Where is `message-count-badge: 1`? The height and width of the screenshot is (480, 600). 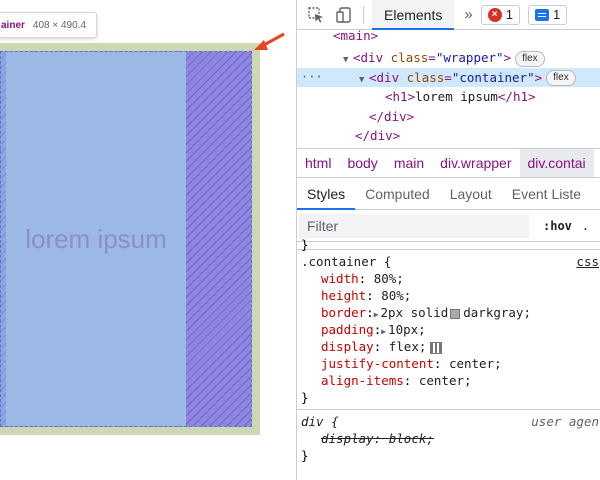
message-count-badge: 1 is located at coordinates (547, 14).